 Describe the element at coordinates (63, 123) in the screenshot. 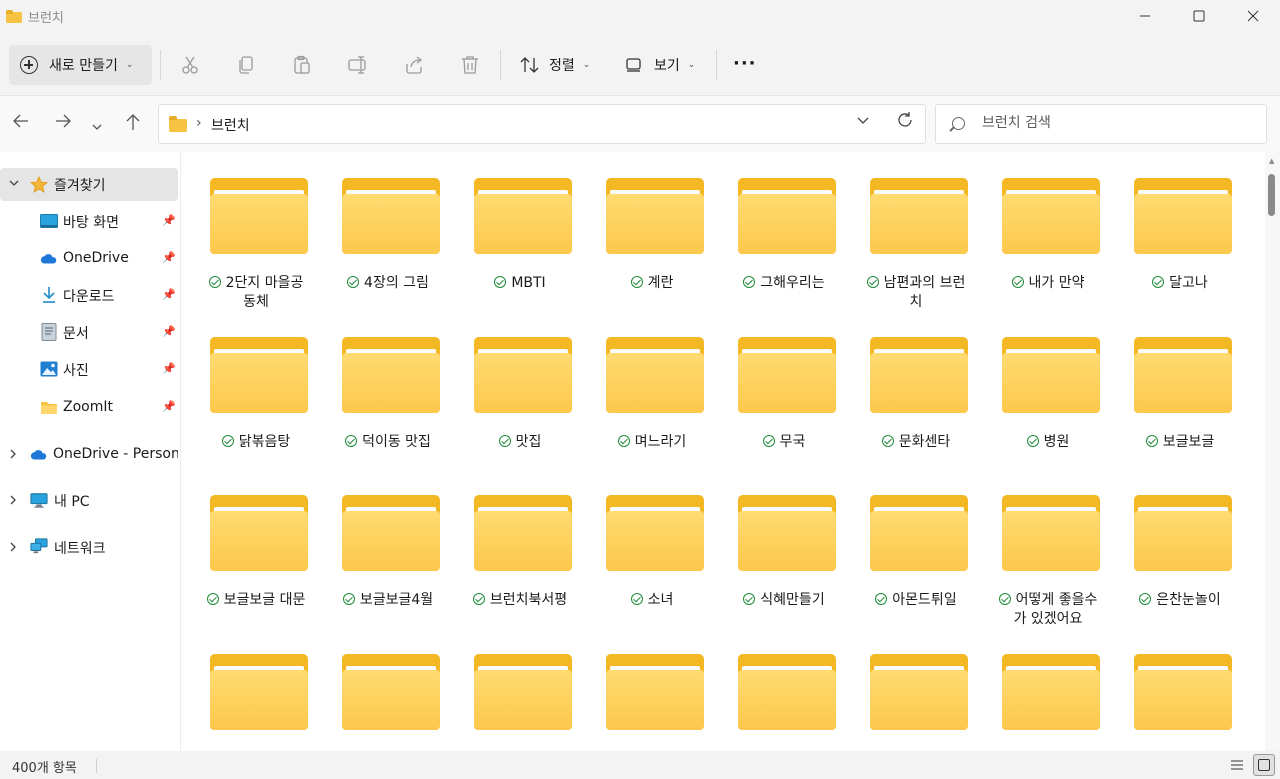

I see `forward-arrow-icon` at that location.